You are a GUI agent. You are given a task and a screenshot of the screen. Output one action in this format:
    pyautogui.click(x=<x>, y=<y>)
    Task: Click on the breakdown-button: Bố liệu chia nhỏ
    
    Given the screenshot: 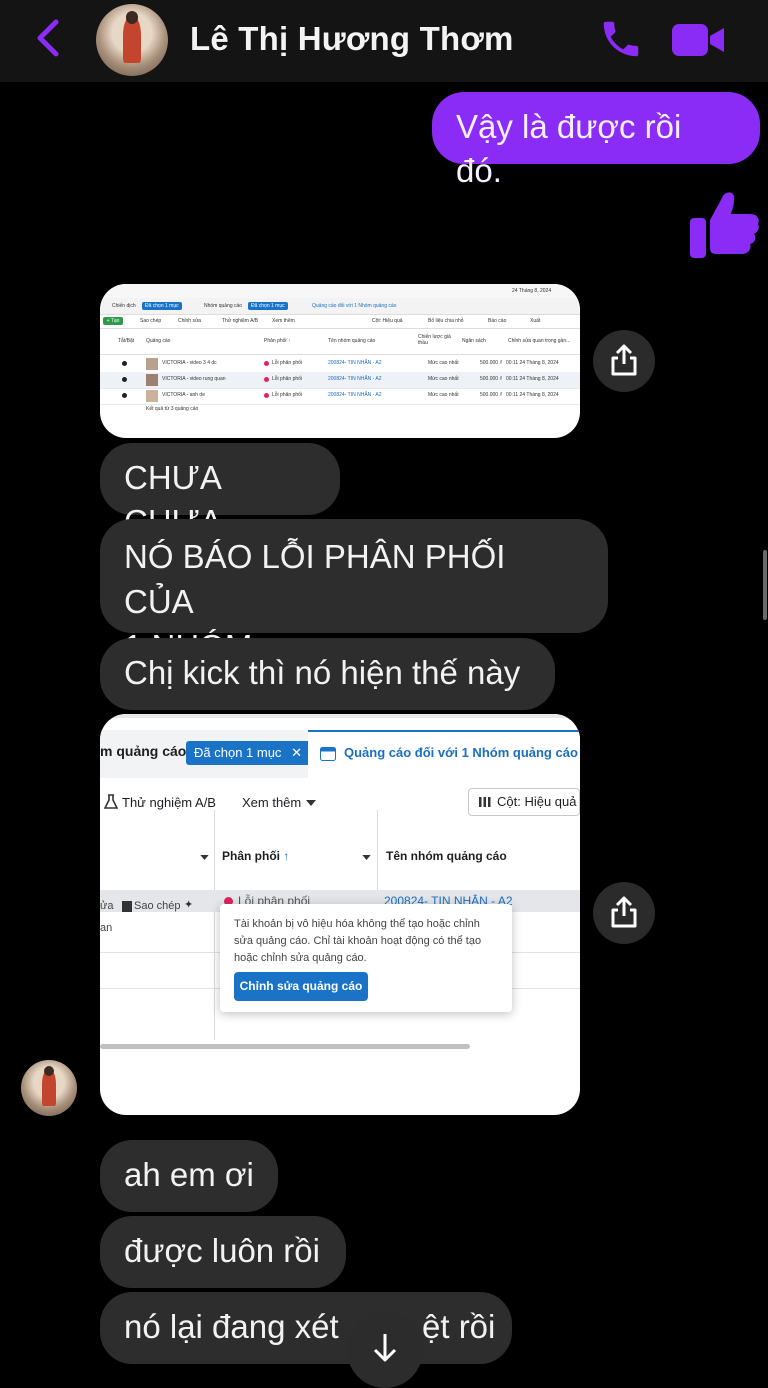 What is the action you would take?
    pyautogui.click(x=446, y=321)
    